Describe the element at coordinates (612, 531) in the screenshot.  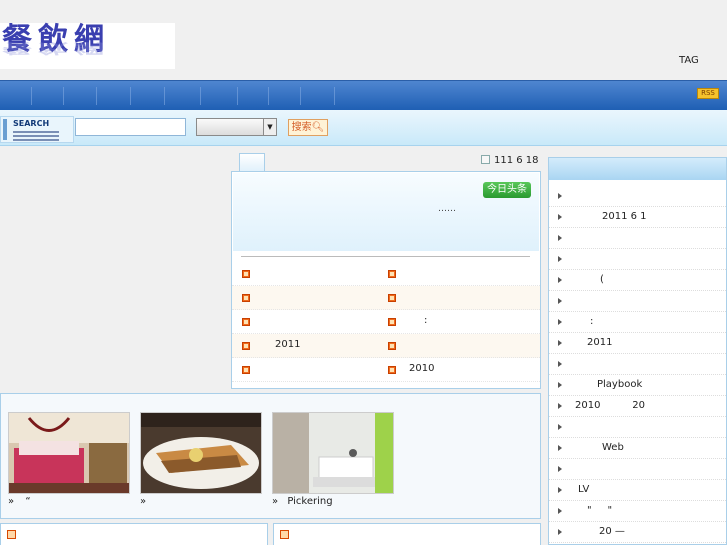
I see `sidebar-item-label: 20 —` at that location.